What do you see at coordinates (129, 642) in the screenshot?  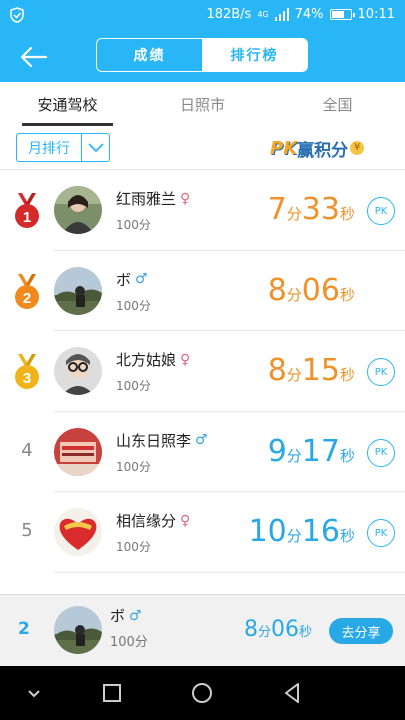 I see `my-score: 100分` at bounding box center [129, 642].